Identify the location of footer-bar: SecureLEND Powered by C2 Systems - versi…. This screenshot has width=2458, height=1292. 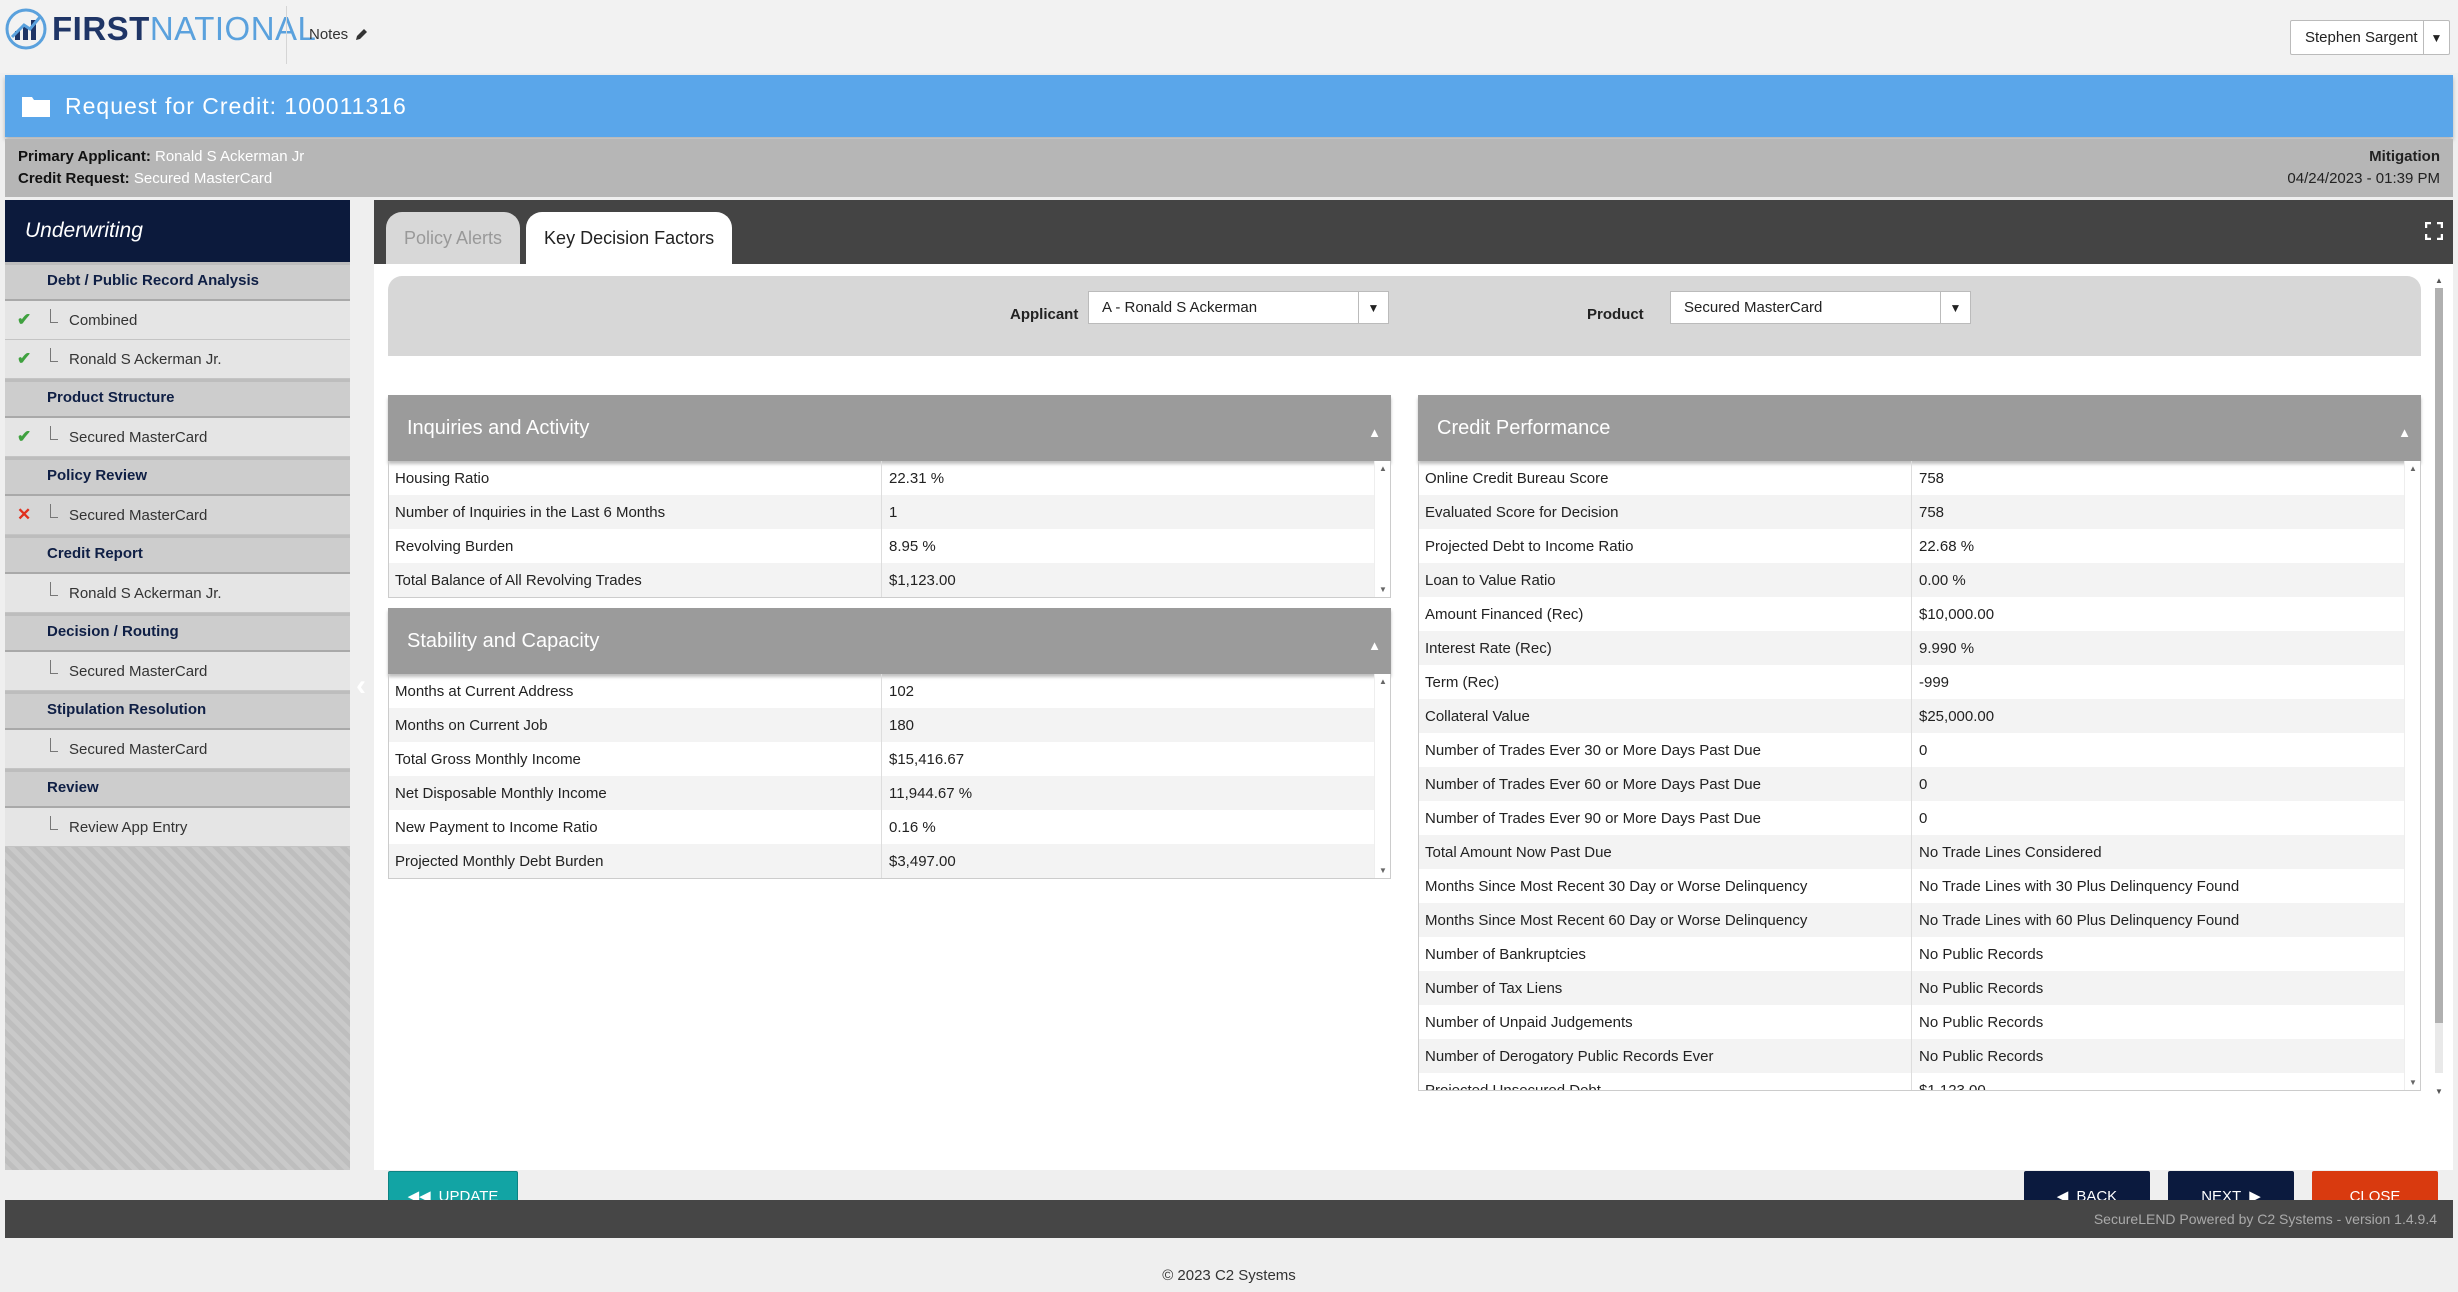
(1229, 1219).